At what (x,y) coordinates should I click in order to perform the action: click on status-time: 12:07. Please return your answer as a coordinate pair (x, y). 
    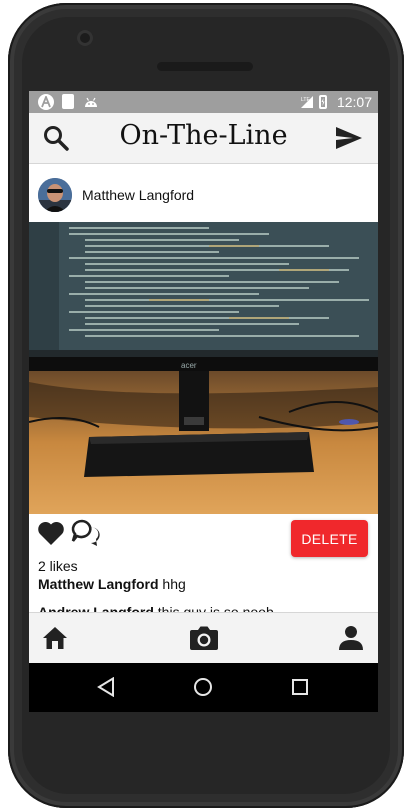
    Looking at the image, I should click on (354, 102).